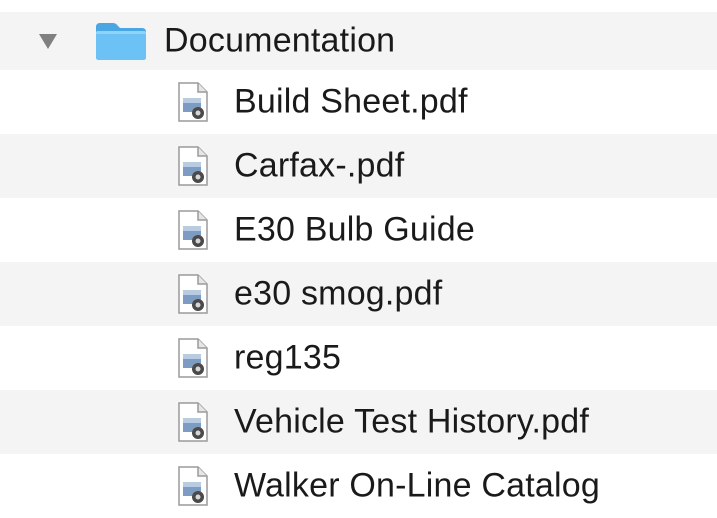  What do you see at coordinates (417, 485) in the screenshot?
I see `file-name: Walker On-Line Catalog` at bounding box center [417, 485].